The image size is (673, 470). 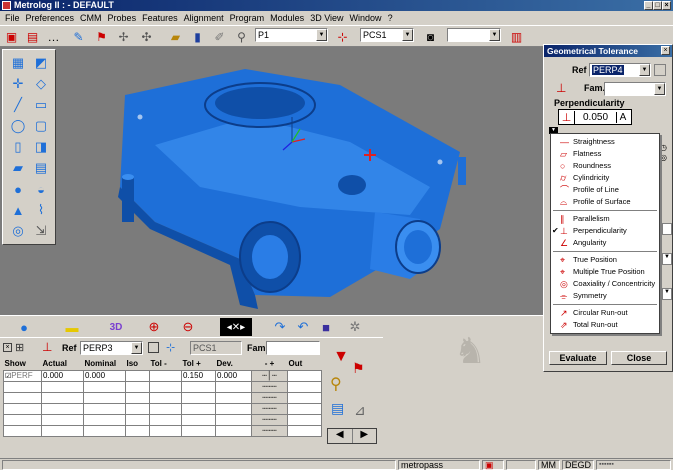 I want to click on save-icon: ▮, so click(x=197, y=36).